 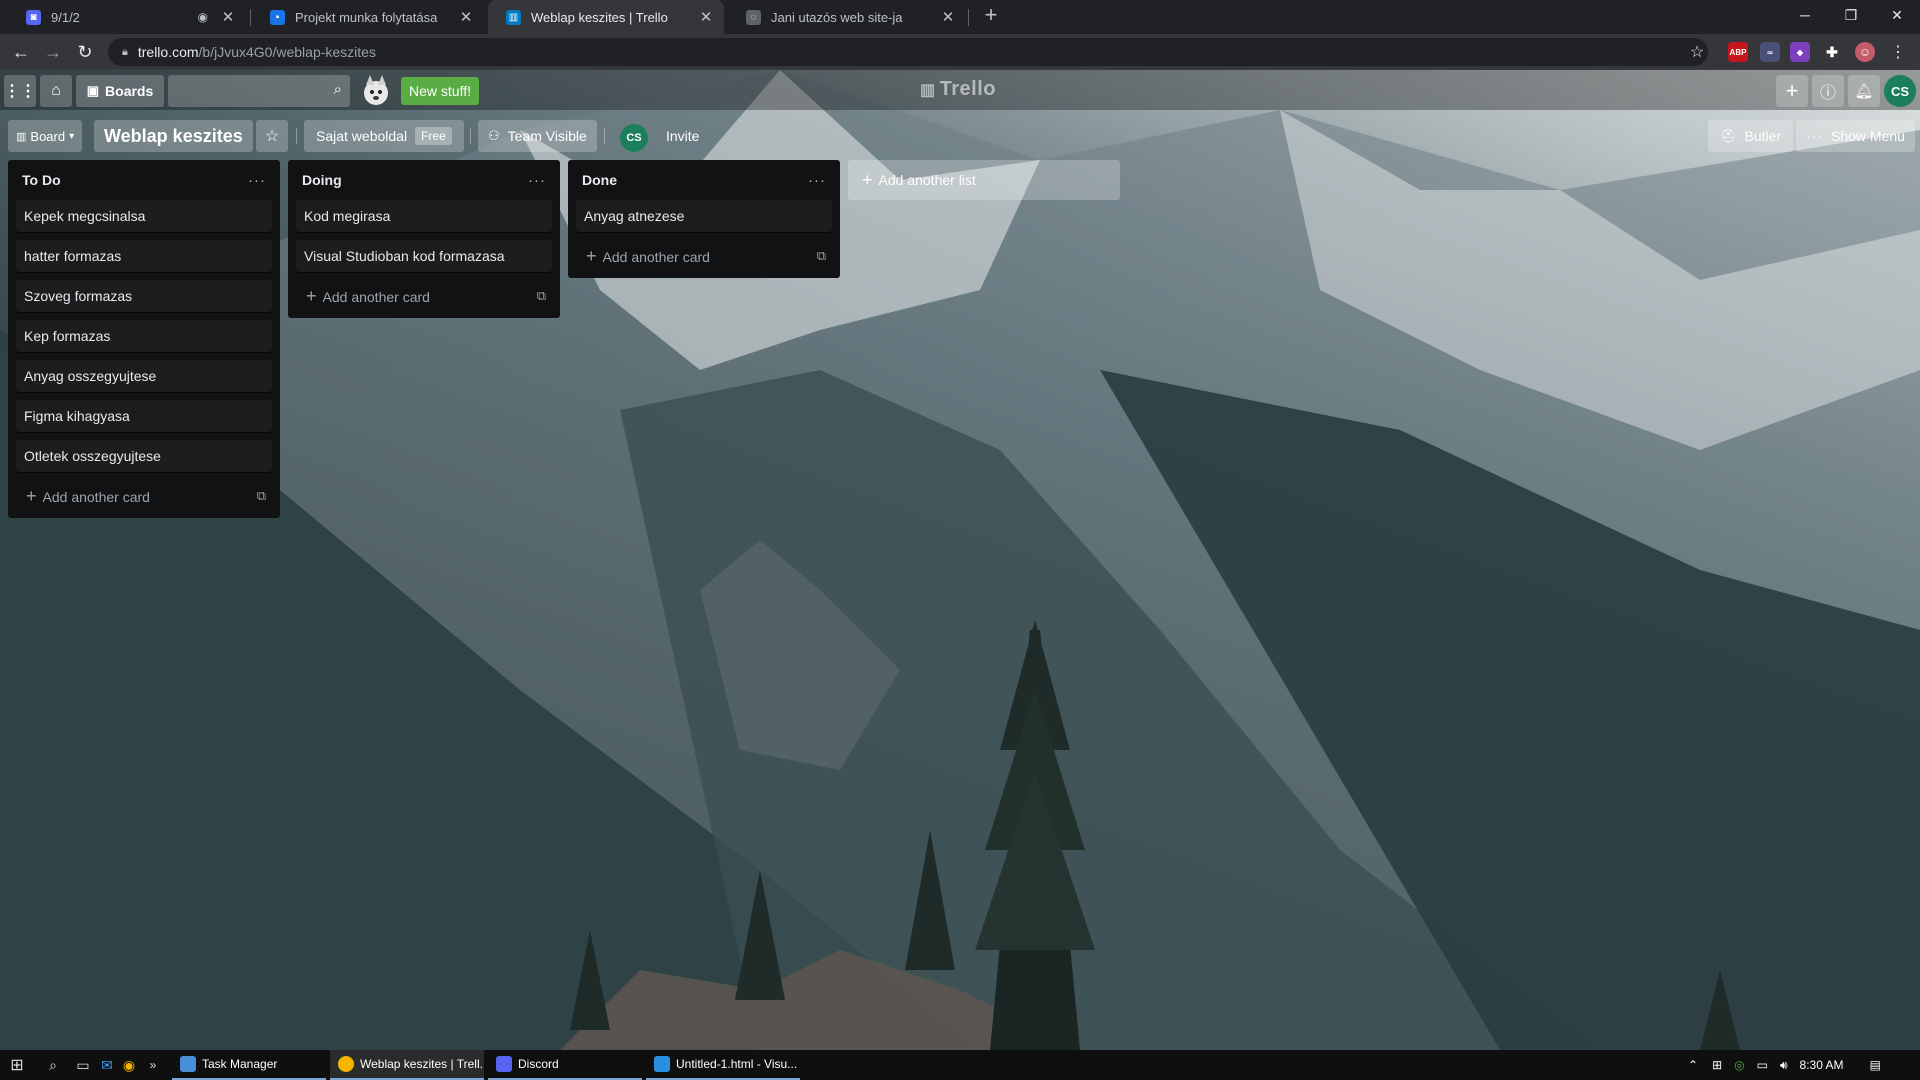 I want to click on visibility-label: Team Visible, so click(x=547, y=136).